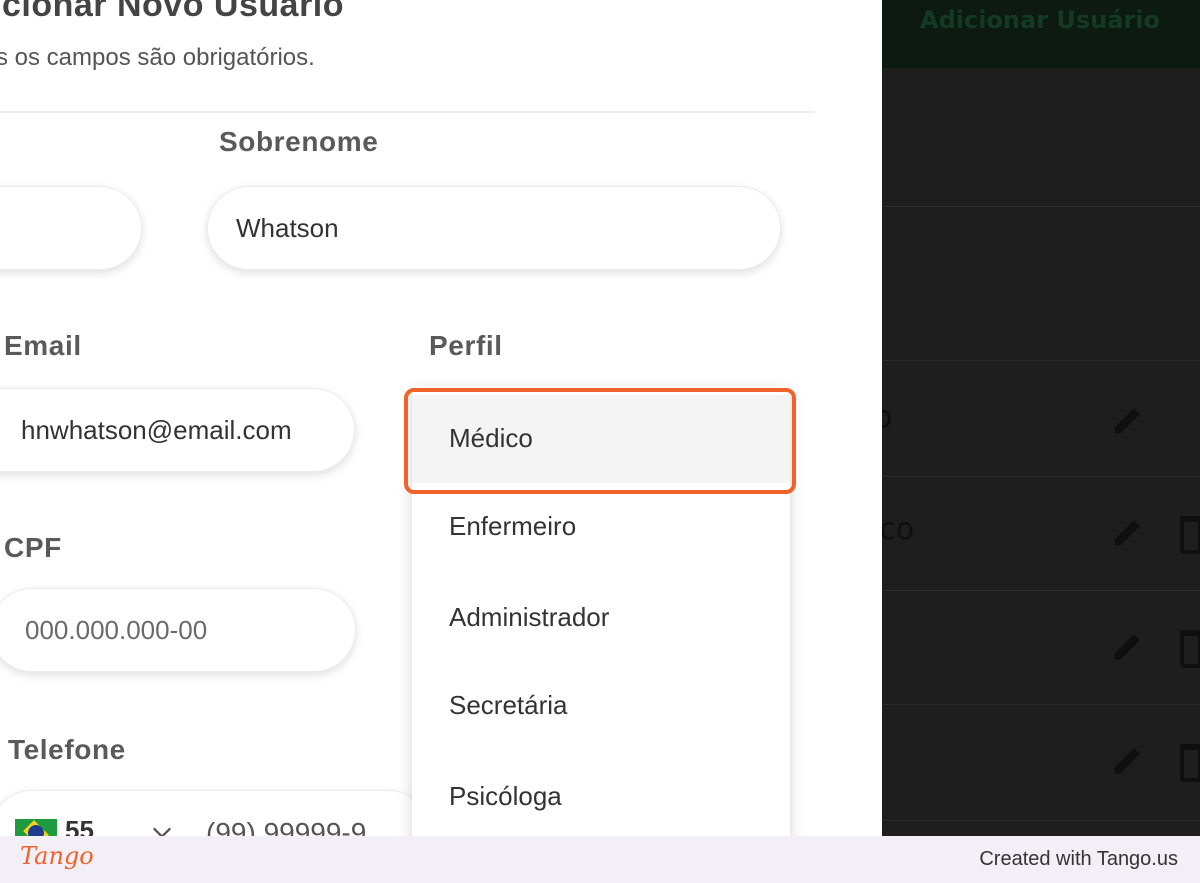 The height and width of the screenshot is (883, 1200). Describe the element at coordinates (494, 228) in the screenshot. I see `last-name-input: Whatson` at that location.